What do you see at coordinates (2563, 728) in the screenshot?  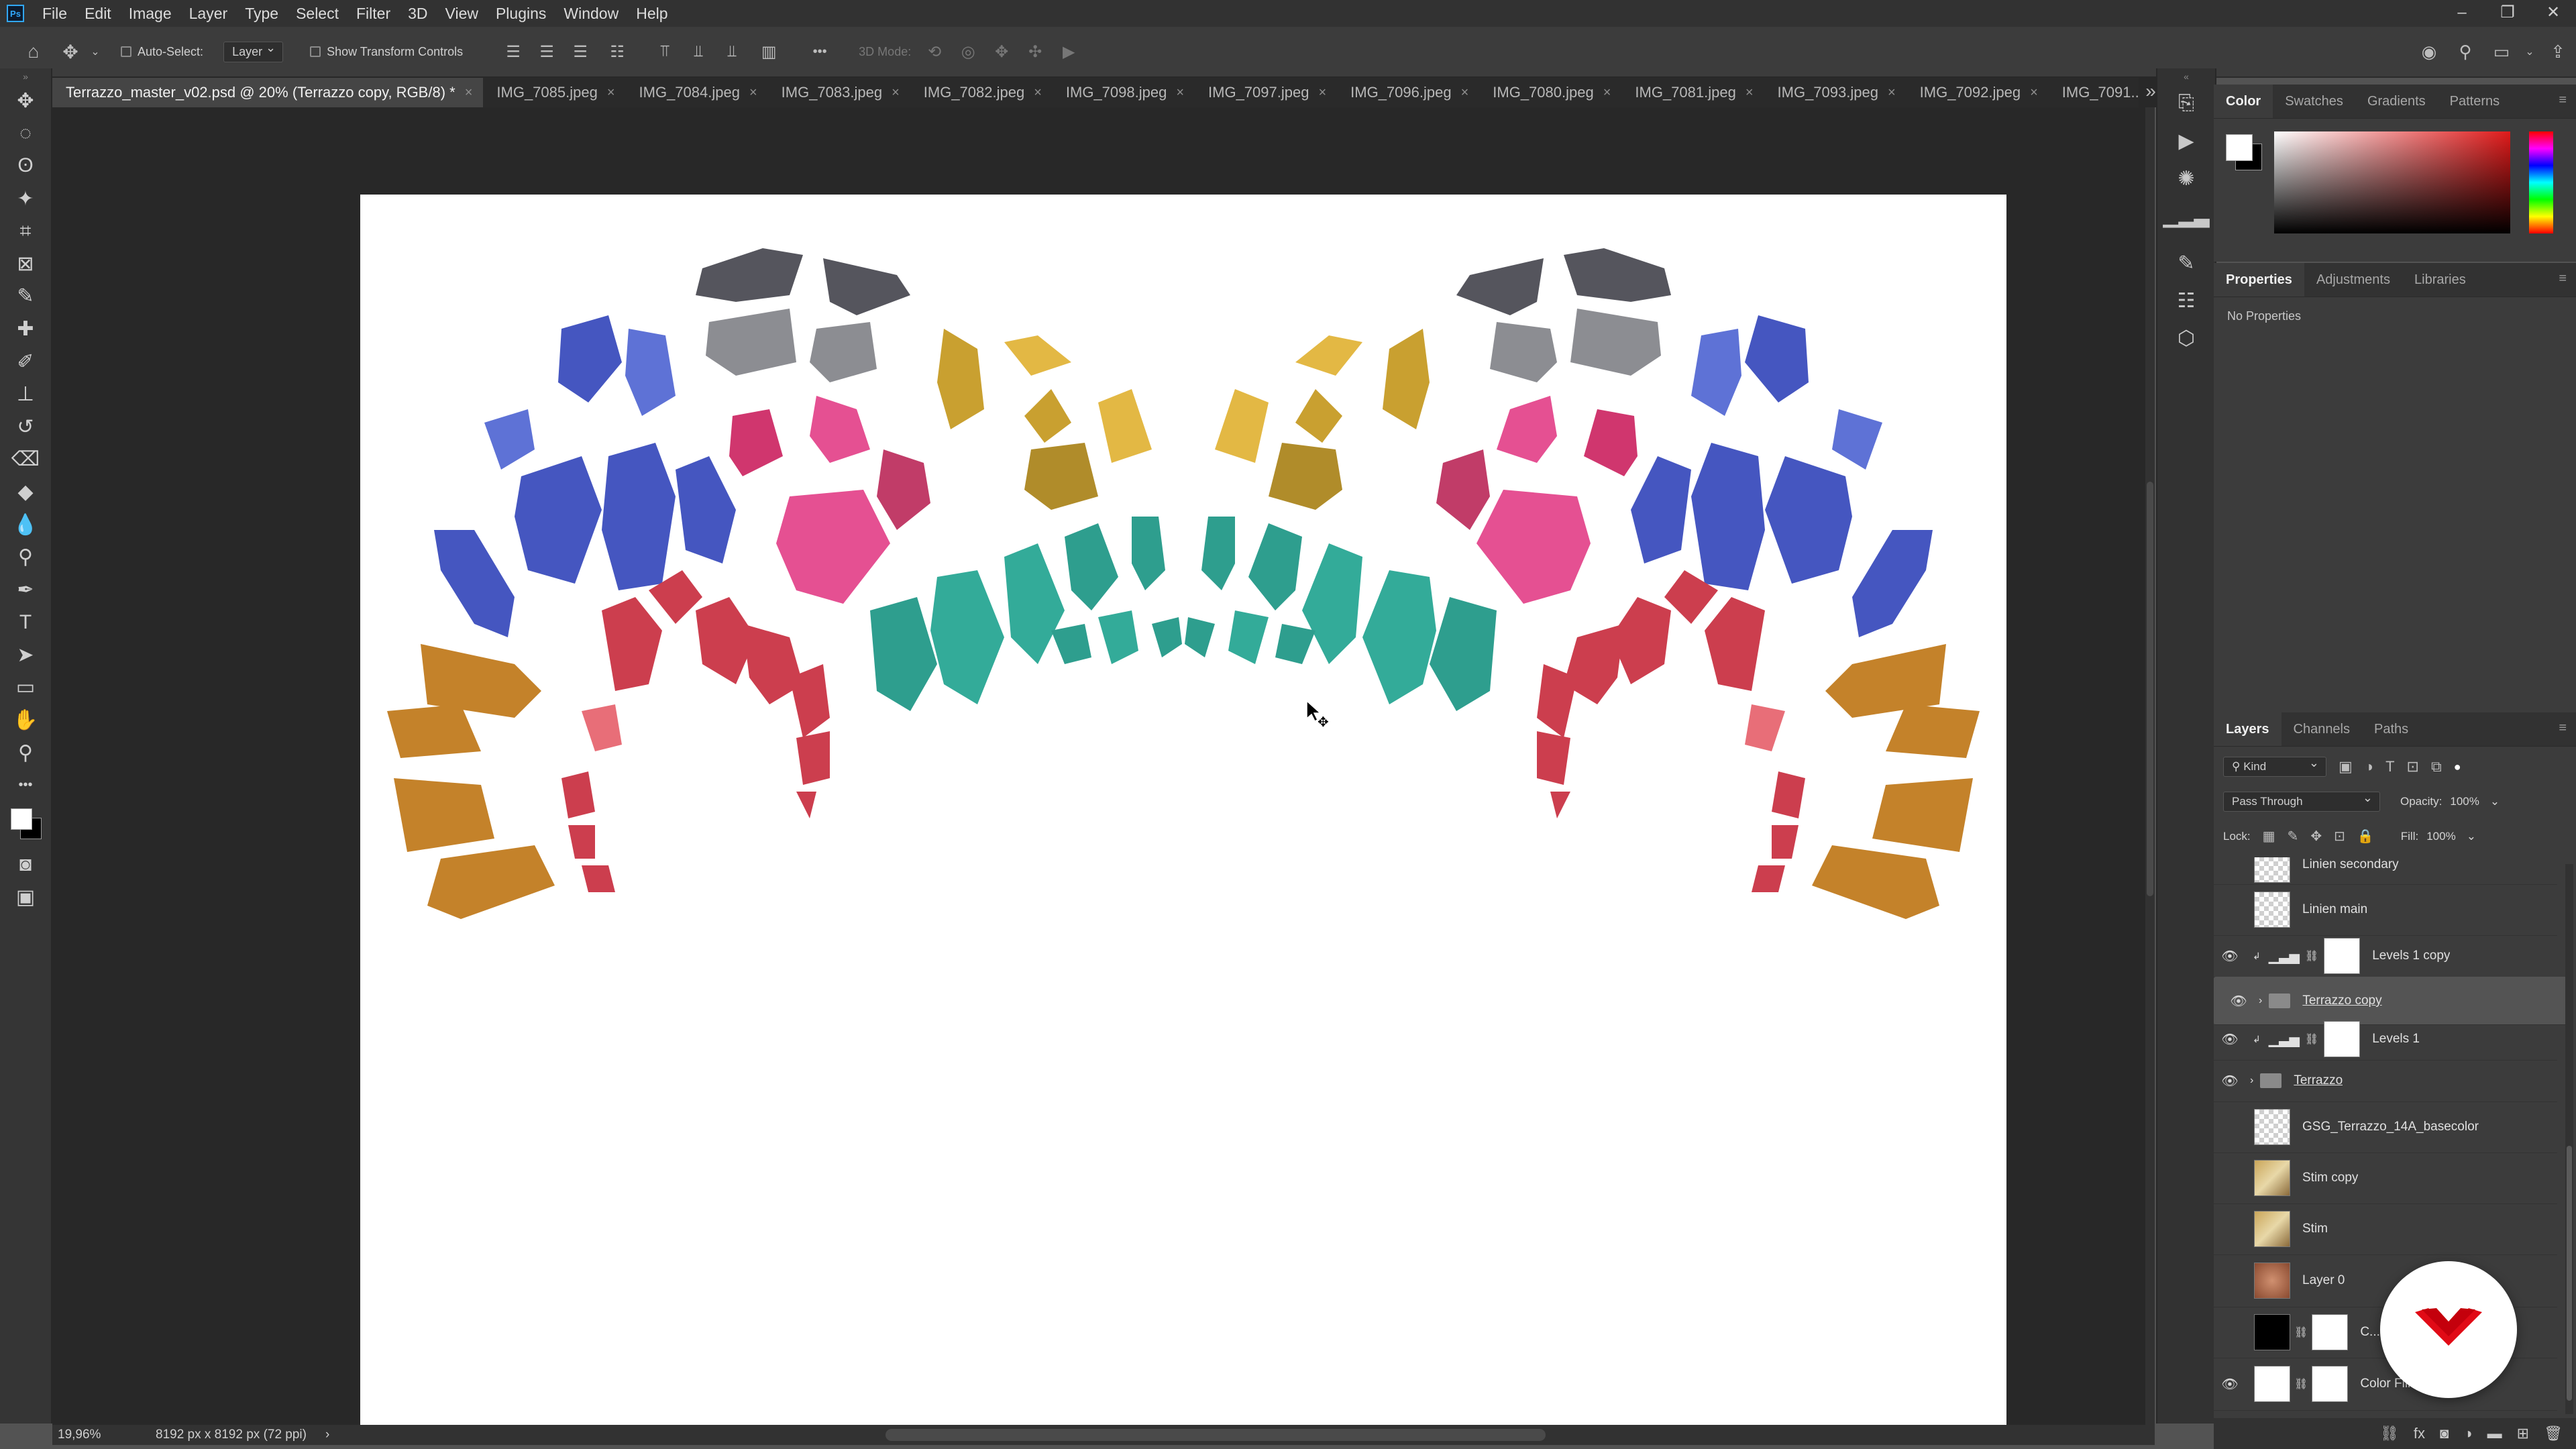 I see `panel-menu-icon: ≡` at bounding box center [2563, 728].